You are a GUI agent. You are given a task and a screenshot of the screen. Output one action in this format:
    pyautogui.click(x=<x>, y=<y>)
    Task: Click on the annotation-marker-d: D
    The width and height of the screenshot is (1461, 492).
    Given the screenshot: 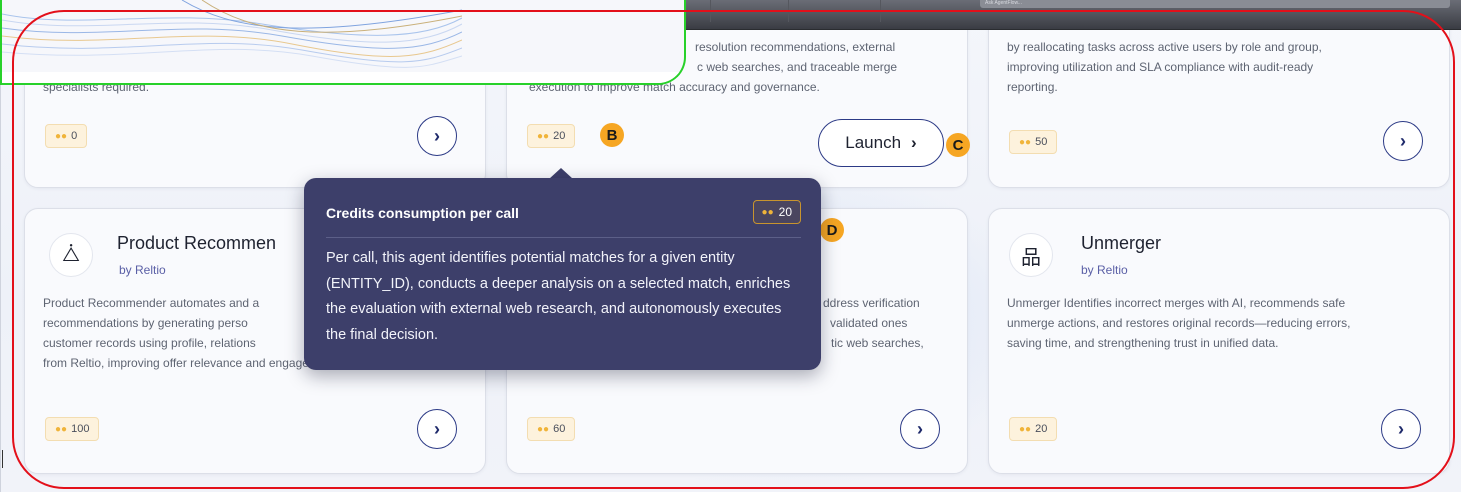 What is the action you would take?
    pyautogui.click(x=832, y=230)
    